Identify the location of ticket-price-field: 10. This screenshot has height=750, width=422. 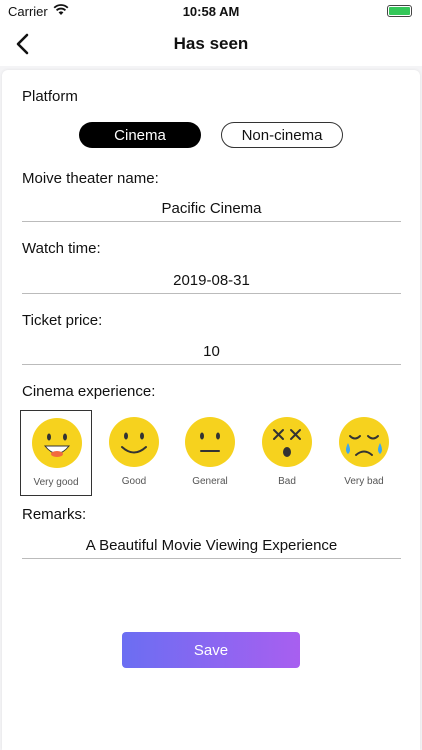
(211, 353).